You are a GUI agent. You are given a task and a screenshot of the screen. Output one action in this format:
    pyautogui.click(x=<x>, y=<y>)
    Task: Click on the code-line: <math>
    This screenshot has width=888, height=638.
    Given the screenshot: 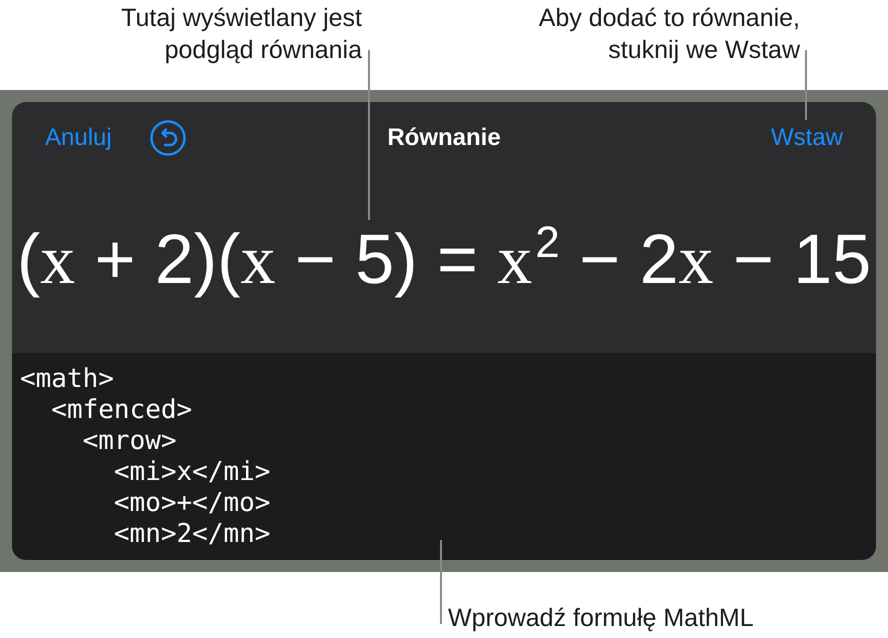 What is the action you would take?
    pyautogui.click(x=67, y=379)
    